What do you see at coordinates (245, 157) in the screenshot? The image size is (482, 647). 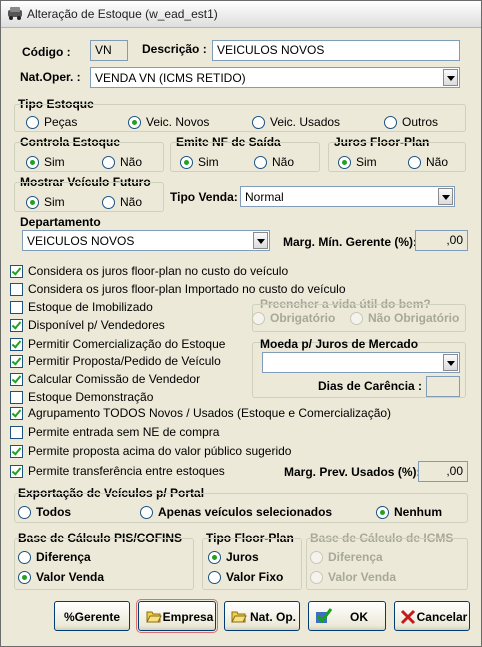 I see `emite-nf-group` at bounding box center [245, 157].